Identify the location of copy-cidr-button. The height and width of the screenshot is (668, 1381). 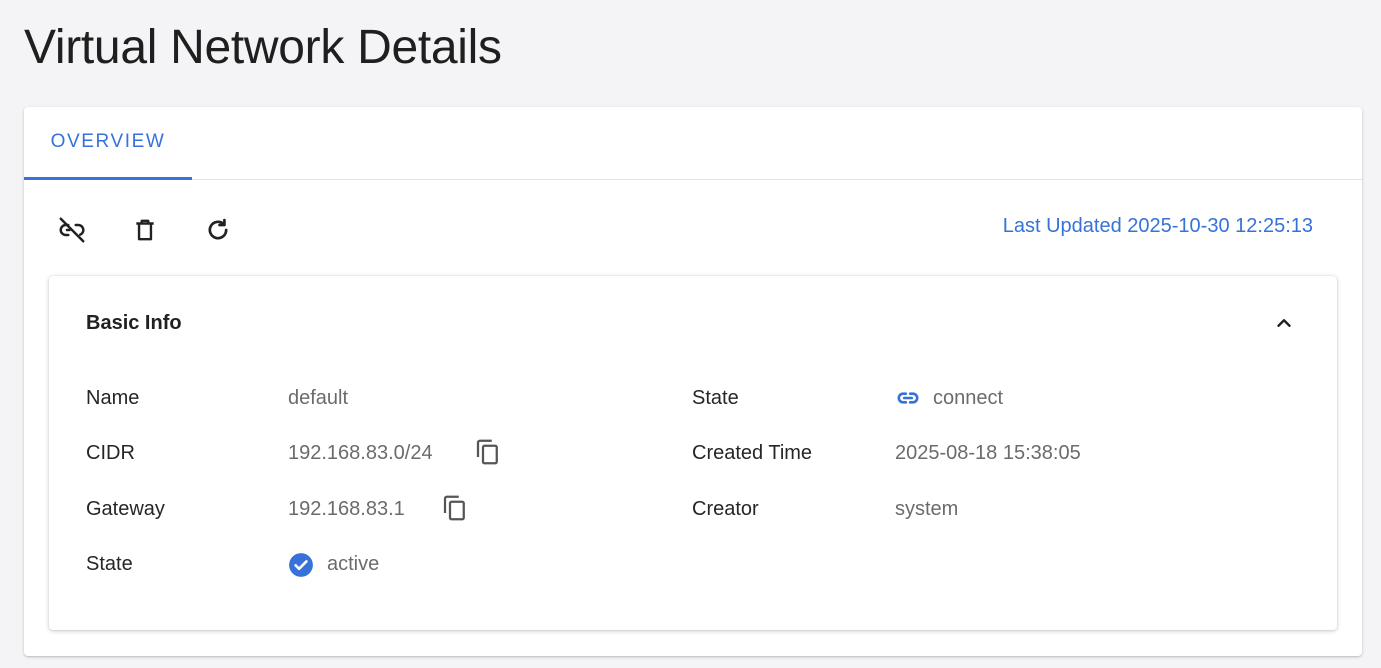
(488, 452).